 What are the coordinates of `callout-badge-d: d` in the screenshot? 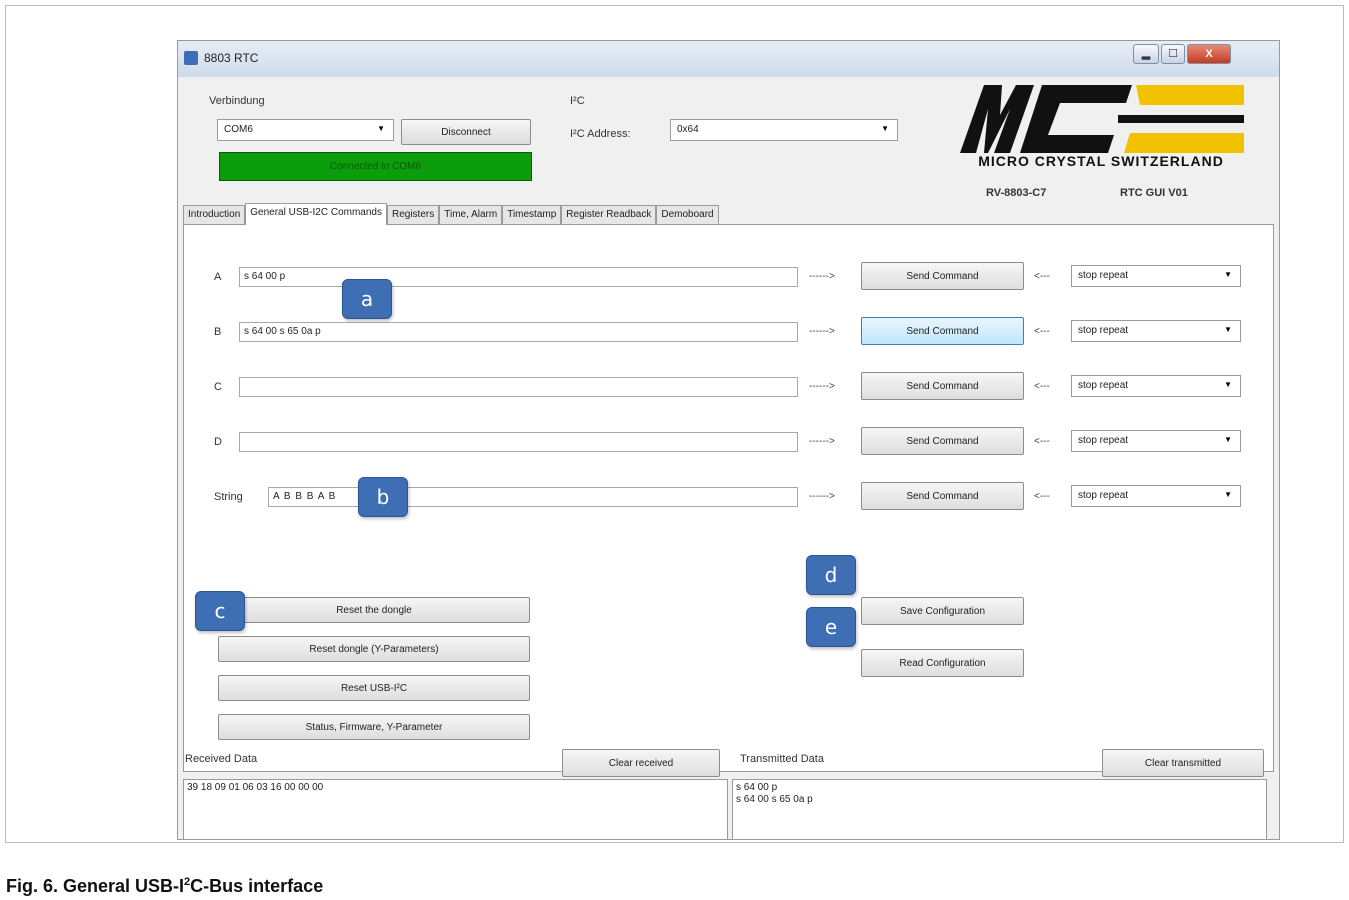 It's located at (831, 575).